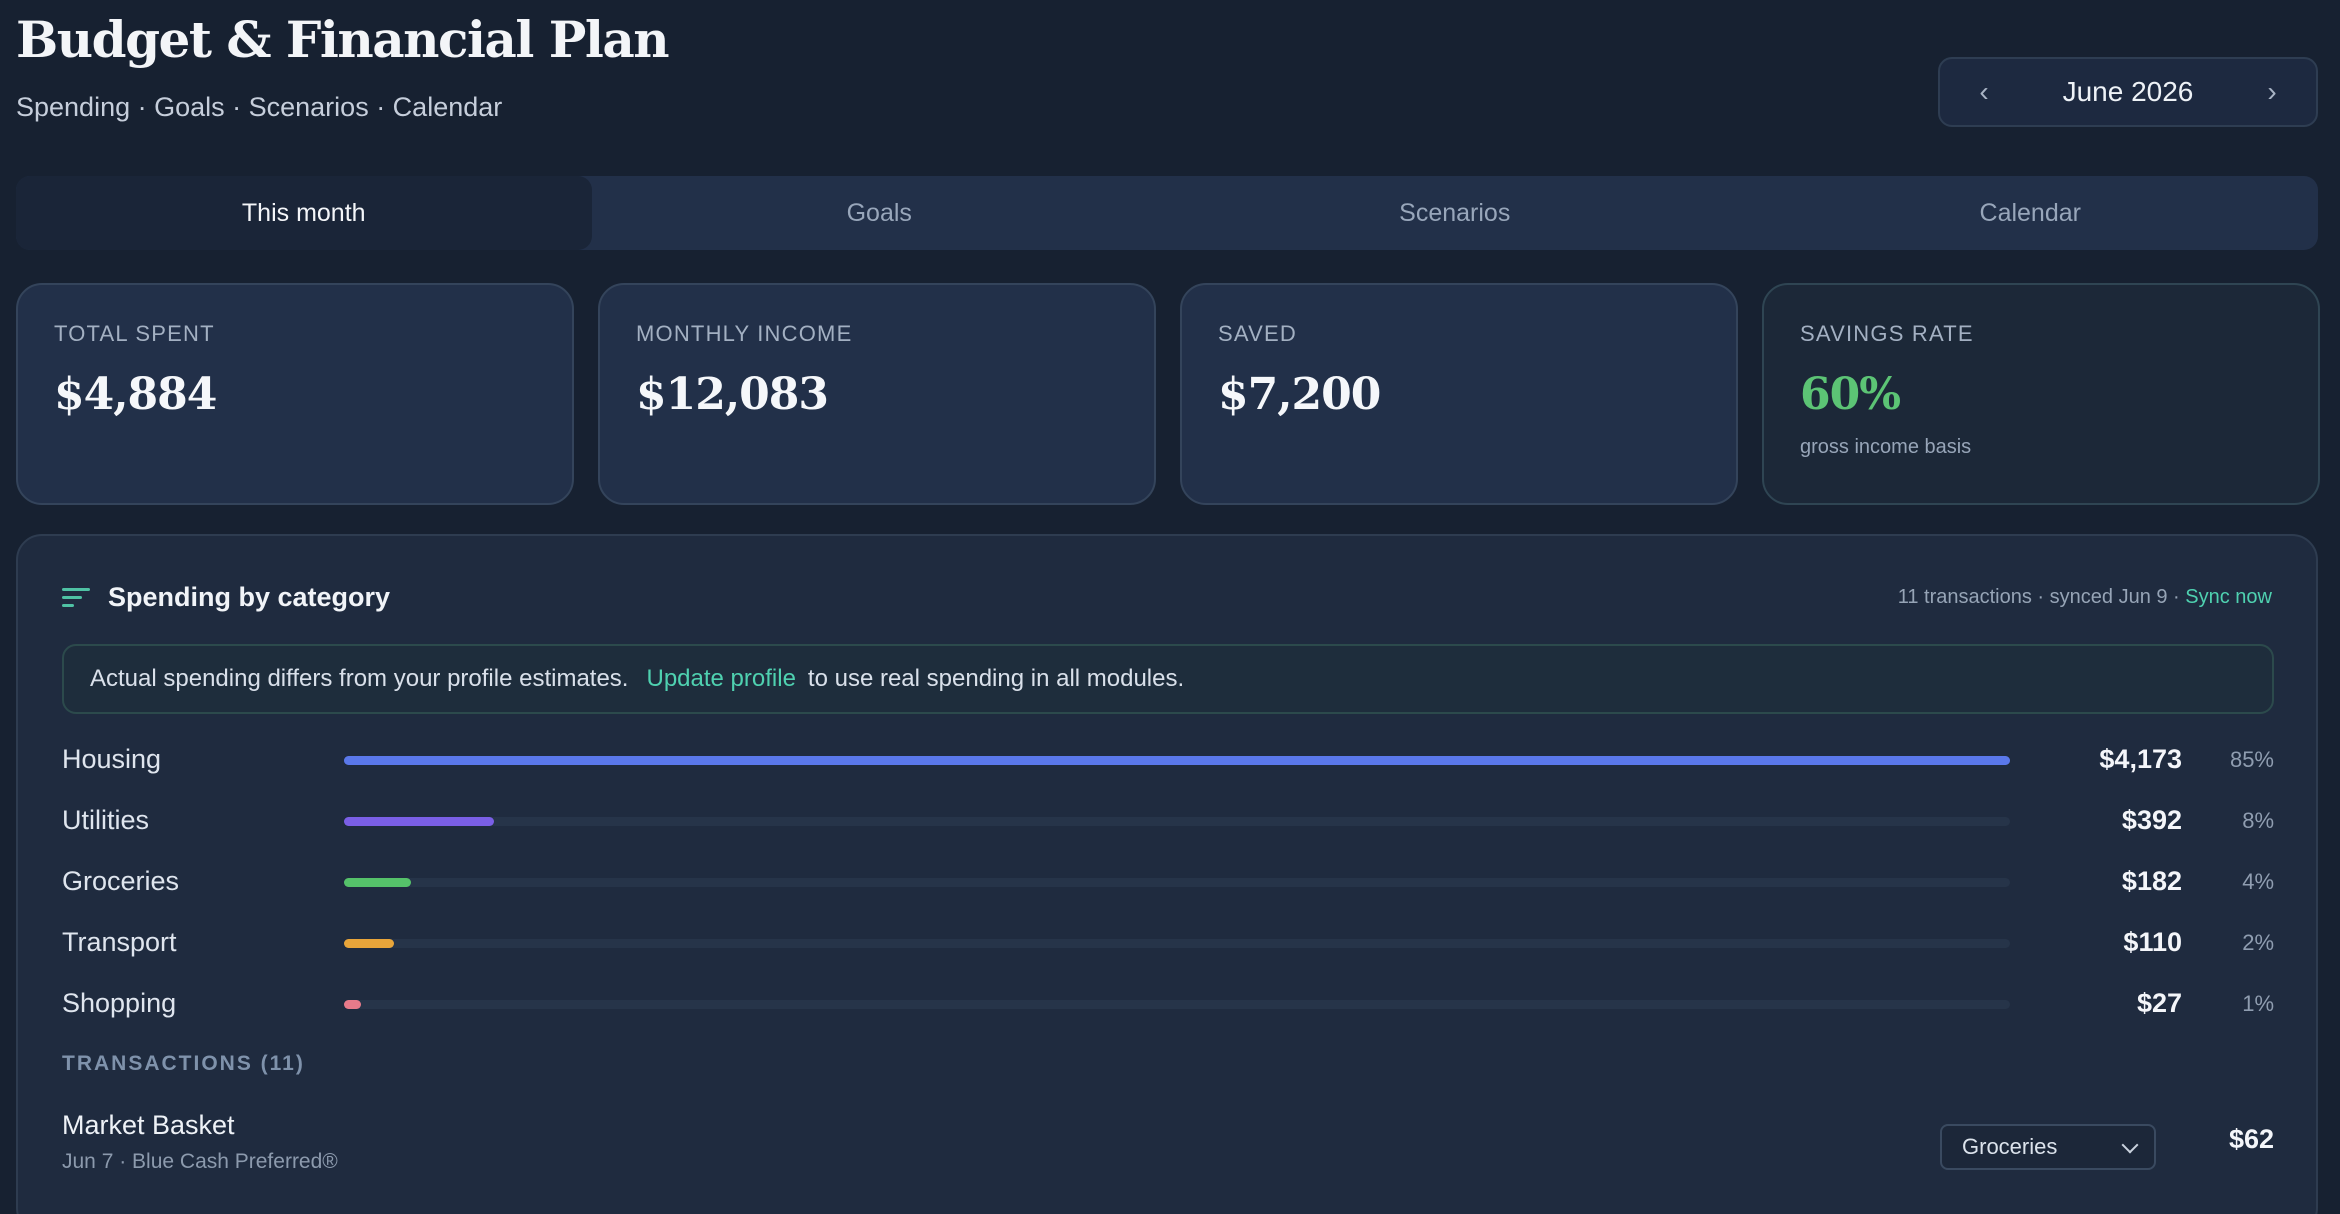 Image resolution: width=2340 pixels, height=1214 pixels. Describe the element at coordinates (880, 213) in the screenshot. I see `tab-goals: Goals` at that location.